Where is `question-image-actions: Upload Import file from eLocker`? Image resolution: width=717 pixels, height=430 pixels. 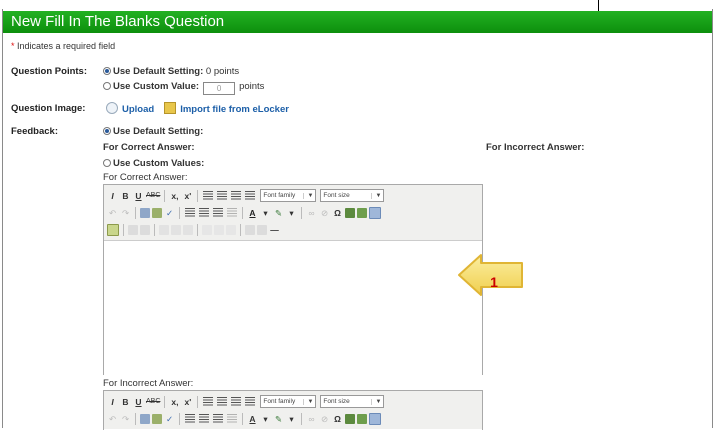
question-image-actions: Upload Import file from eLocker is located at coordinates (197, 108).